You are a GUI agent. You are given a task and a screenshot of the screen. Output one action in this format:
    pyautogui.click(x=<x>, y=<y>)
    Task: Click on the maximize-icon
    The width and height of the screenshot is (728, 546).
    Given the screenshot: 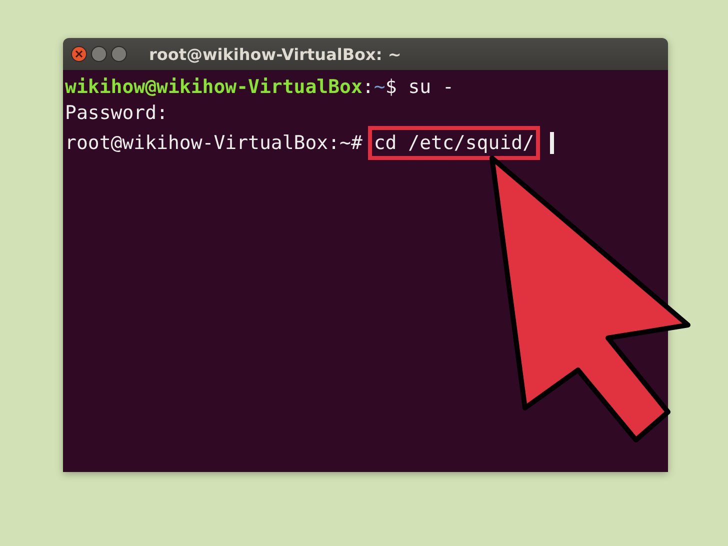 What is the action you would take?
    pyautogui.click(x=119, y=54)
    